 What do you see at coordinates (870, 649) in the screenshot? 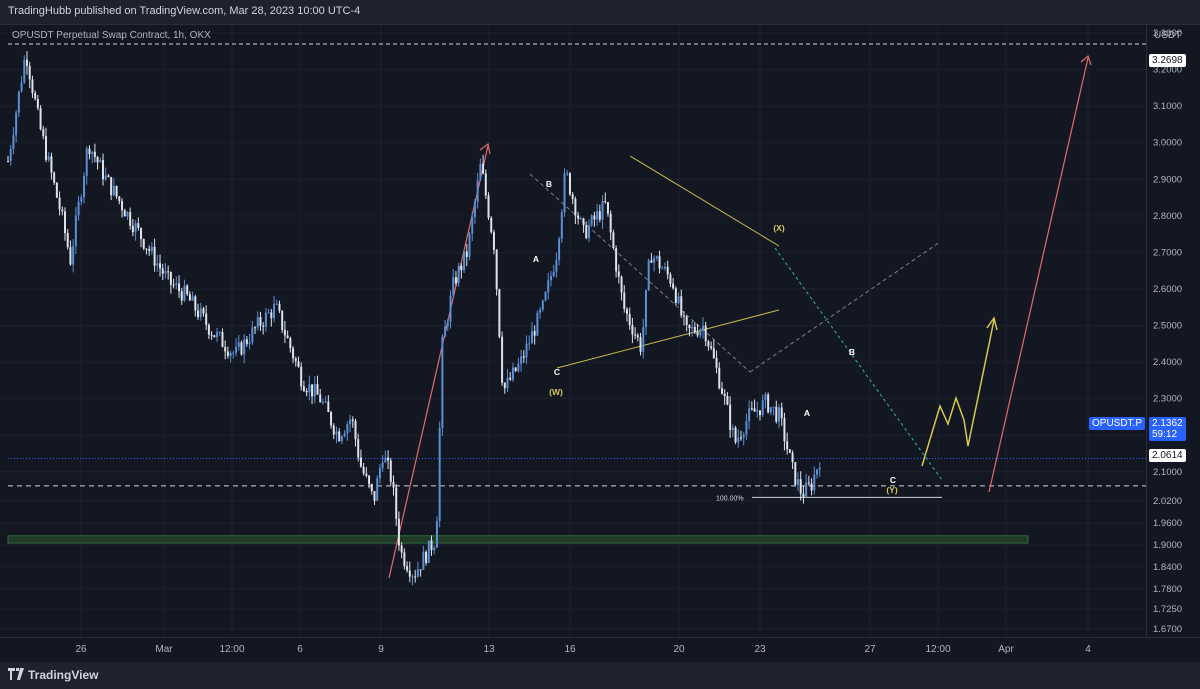
I see `x-tick-label: 27` at bounding box center [870, 649].